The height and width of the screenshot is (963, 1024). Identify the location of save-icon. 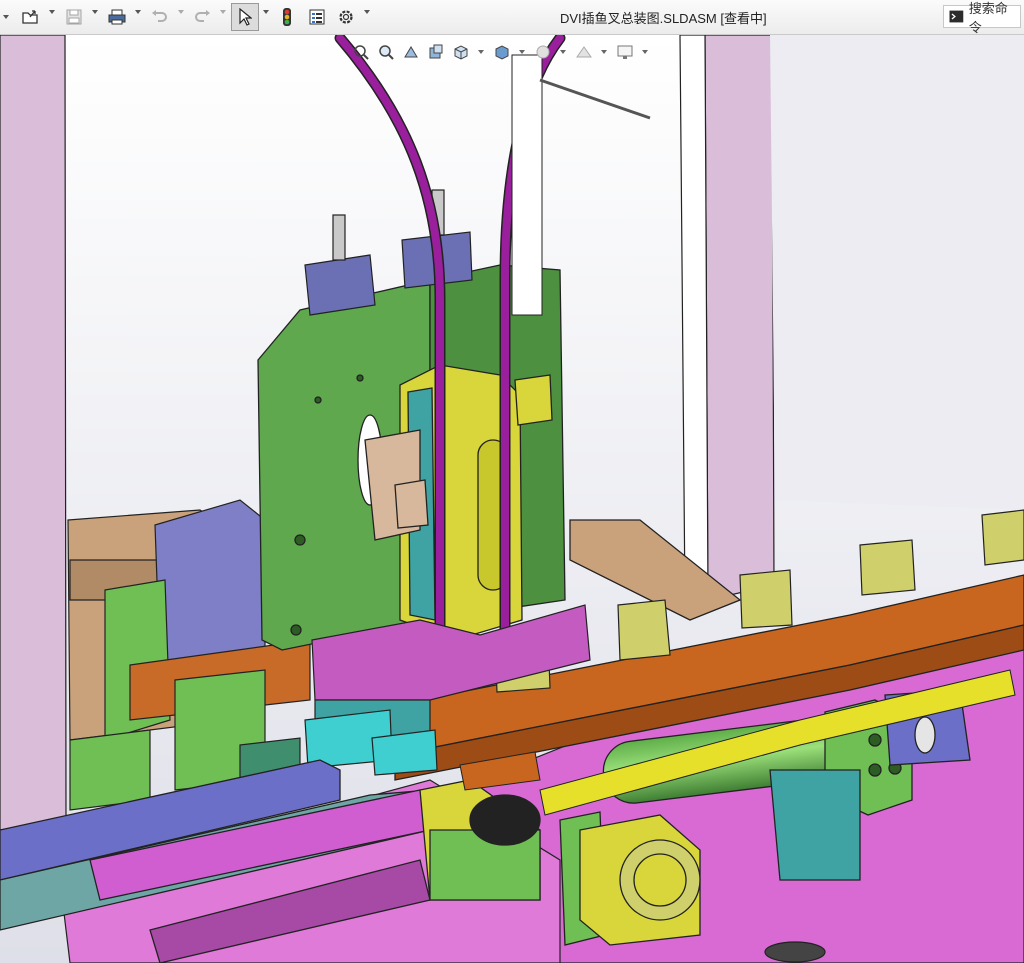
(74, 17).